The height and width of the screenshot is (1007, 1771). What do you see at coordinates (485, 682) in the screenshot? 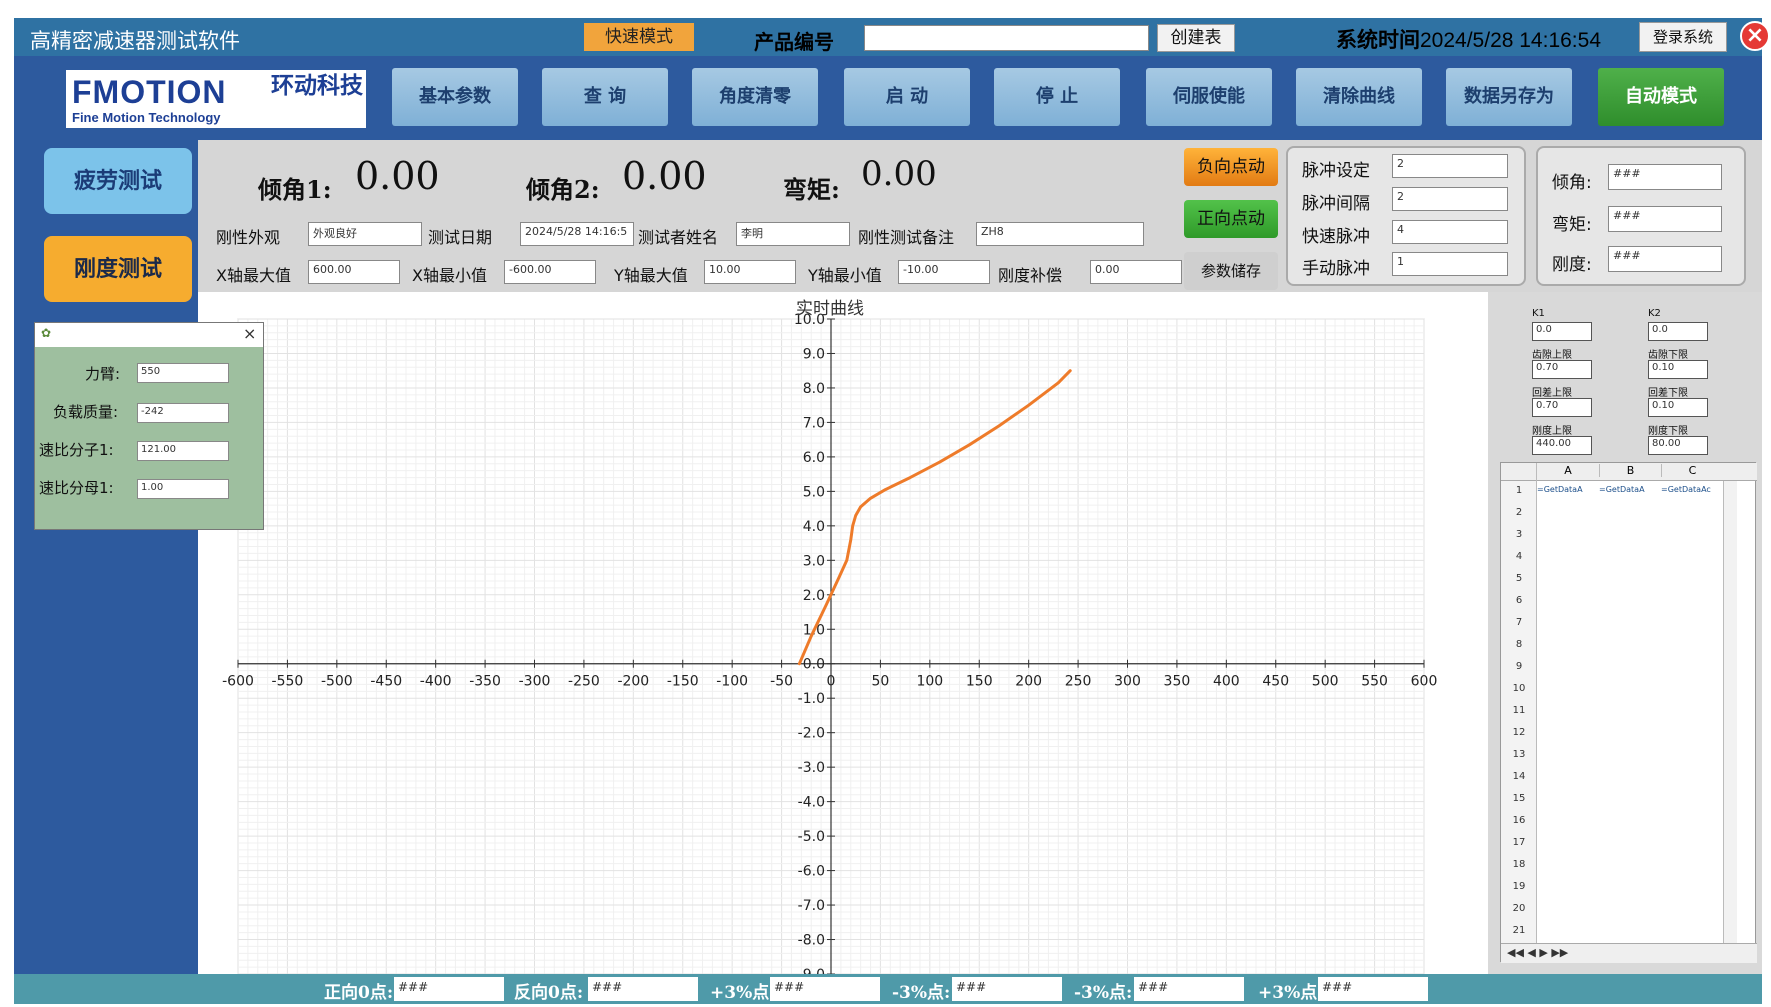
I see `x-tick-label: -350` at bounding box center [485, 682].